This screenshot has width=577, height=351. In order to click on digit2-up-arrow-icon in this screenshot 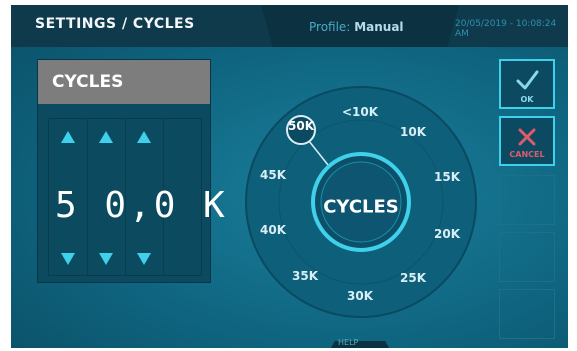, I will do `click(106, 137)`.